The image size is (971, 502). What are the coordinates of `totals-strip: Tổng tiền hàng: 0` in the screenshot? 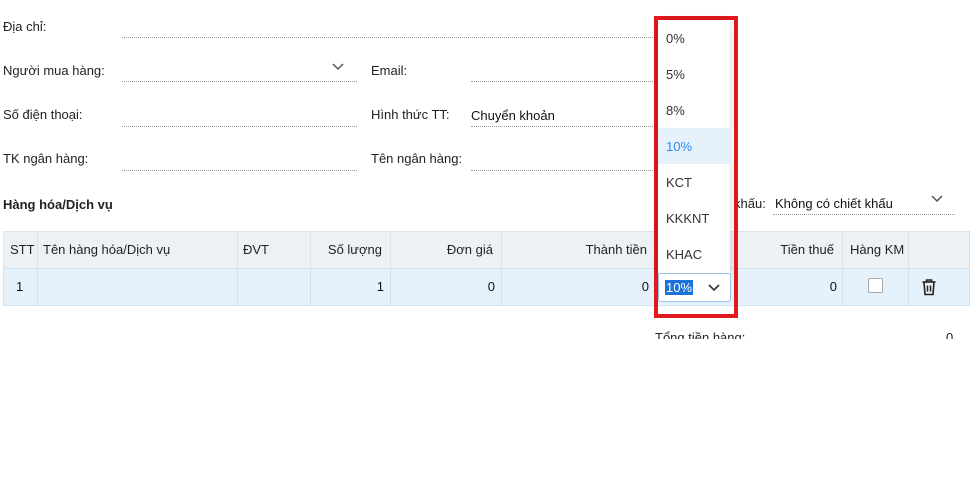 It's located at (485, 332).